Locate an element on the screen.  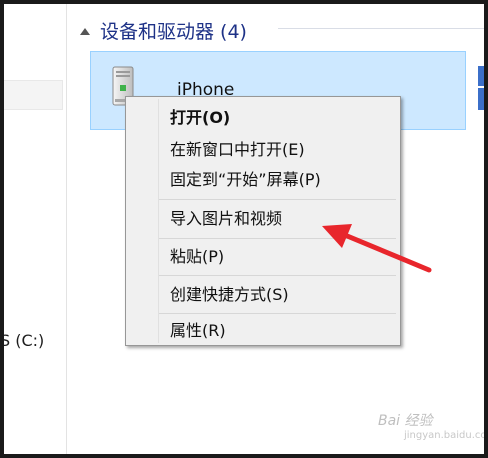
watermark-logo: Bai 经验 is located at coordinates (405, 421).